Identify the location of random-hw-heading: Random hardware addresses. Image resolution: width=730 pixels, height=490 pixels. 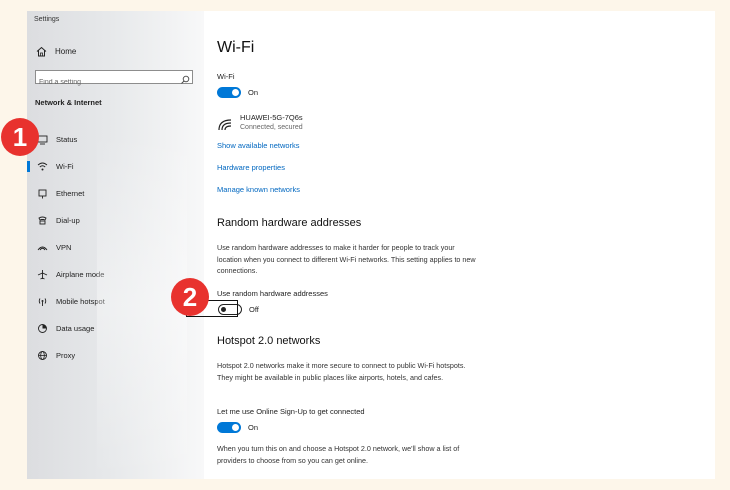
(289, 223).